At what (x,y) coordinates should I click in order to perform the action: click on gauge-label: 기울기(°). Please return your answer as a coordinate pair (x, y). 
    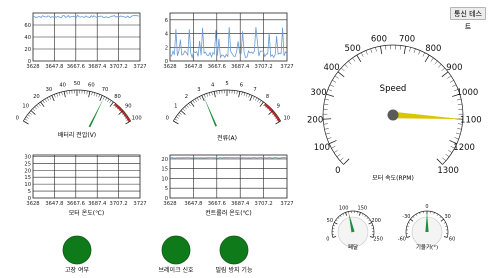
    Looking at the image, I should click on (427, 247).